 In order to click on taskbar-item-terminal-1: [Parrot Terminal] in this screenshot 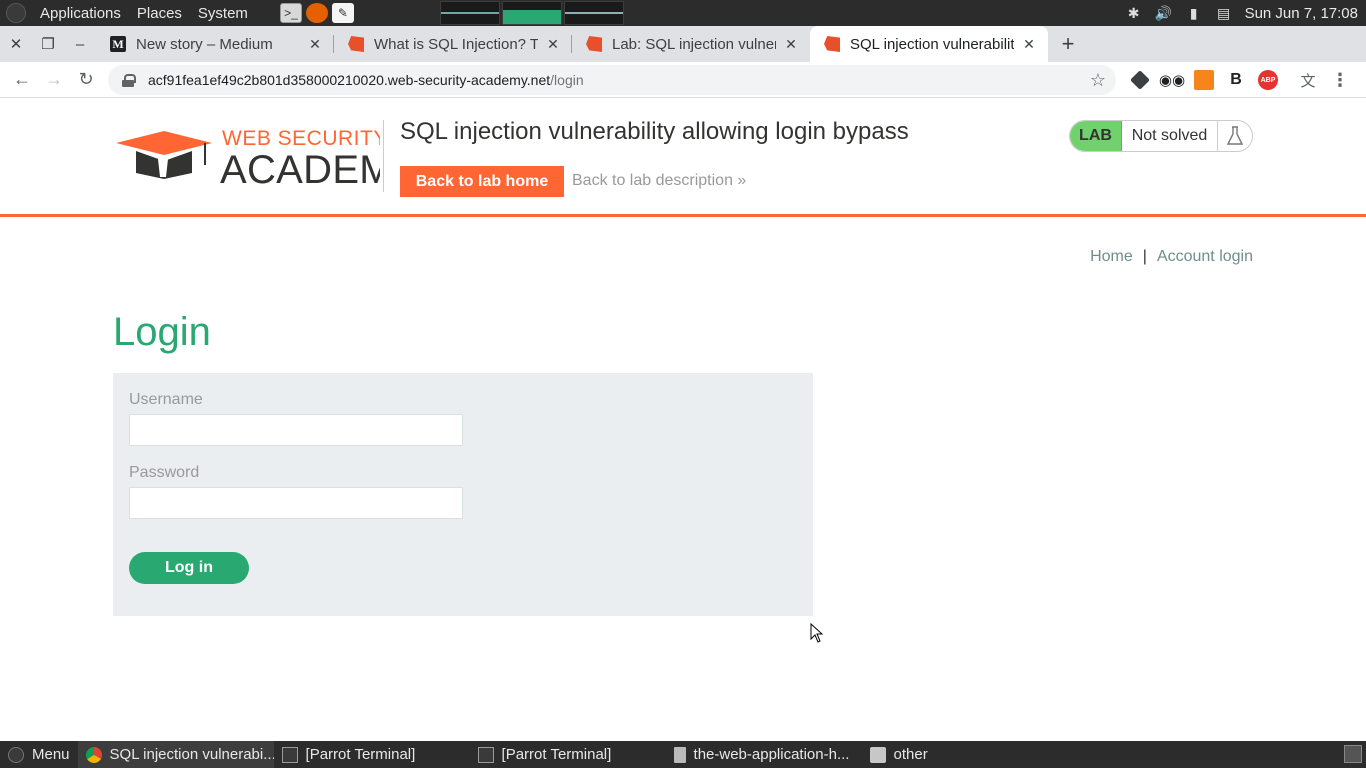, I will do `click(372, 754)`.